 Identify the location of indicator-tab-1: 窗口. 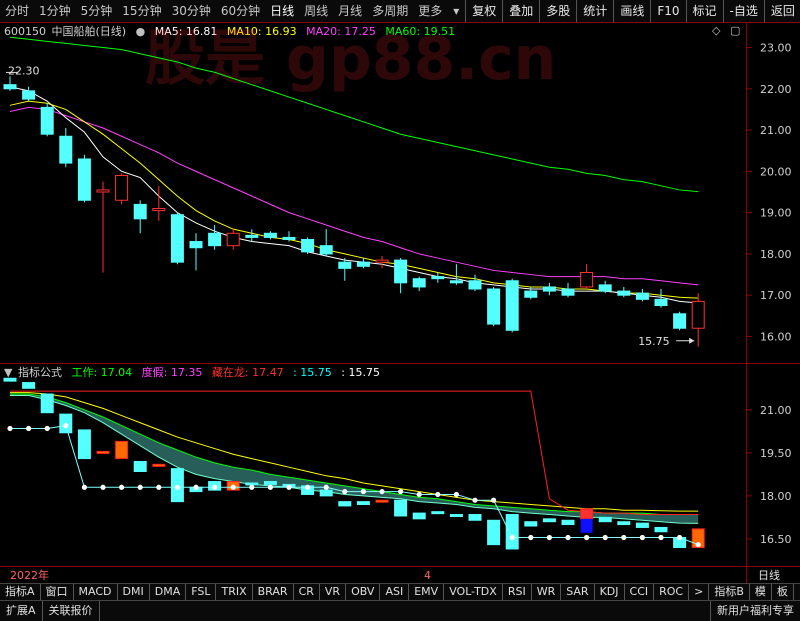
(57, 592).